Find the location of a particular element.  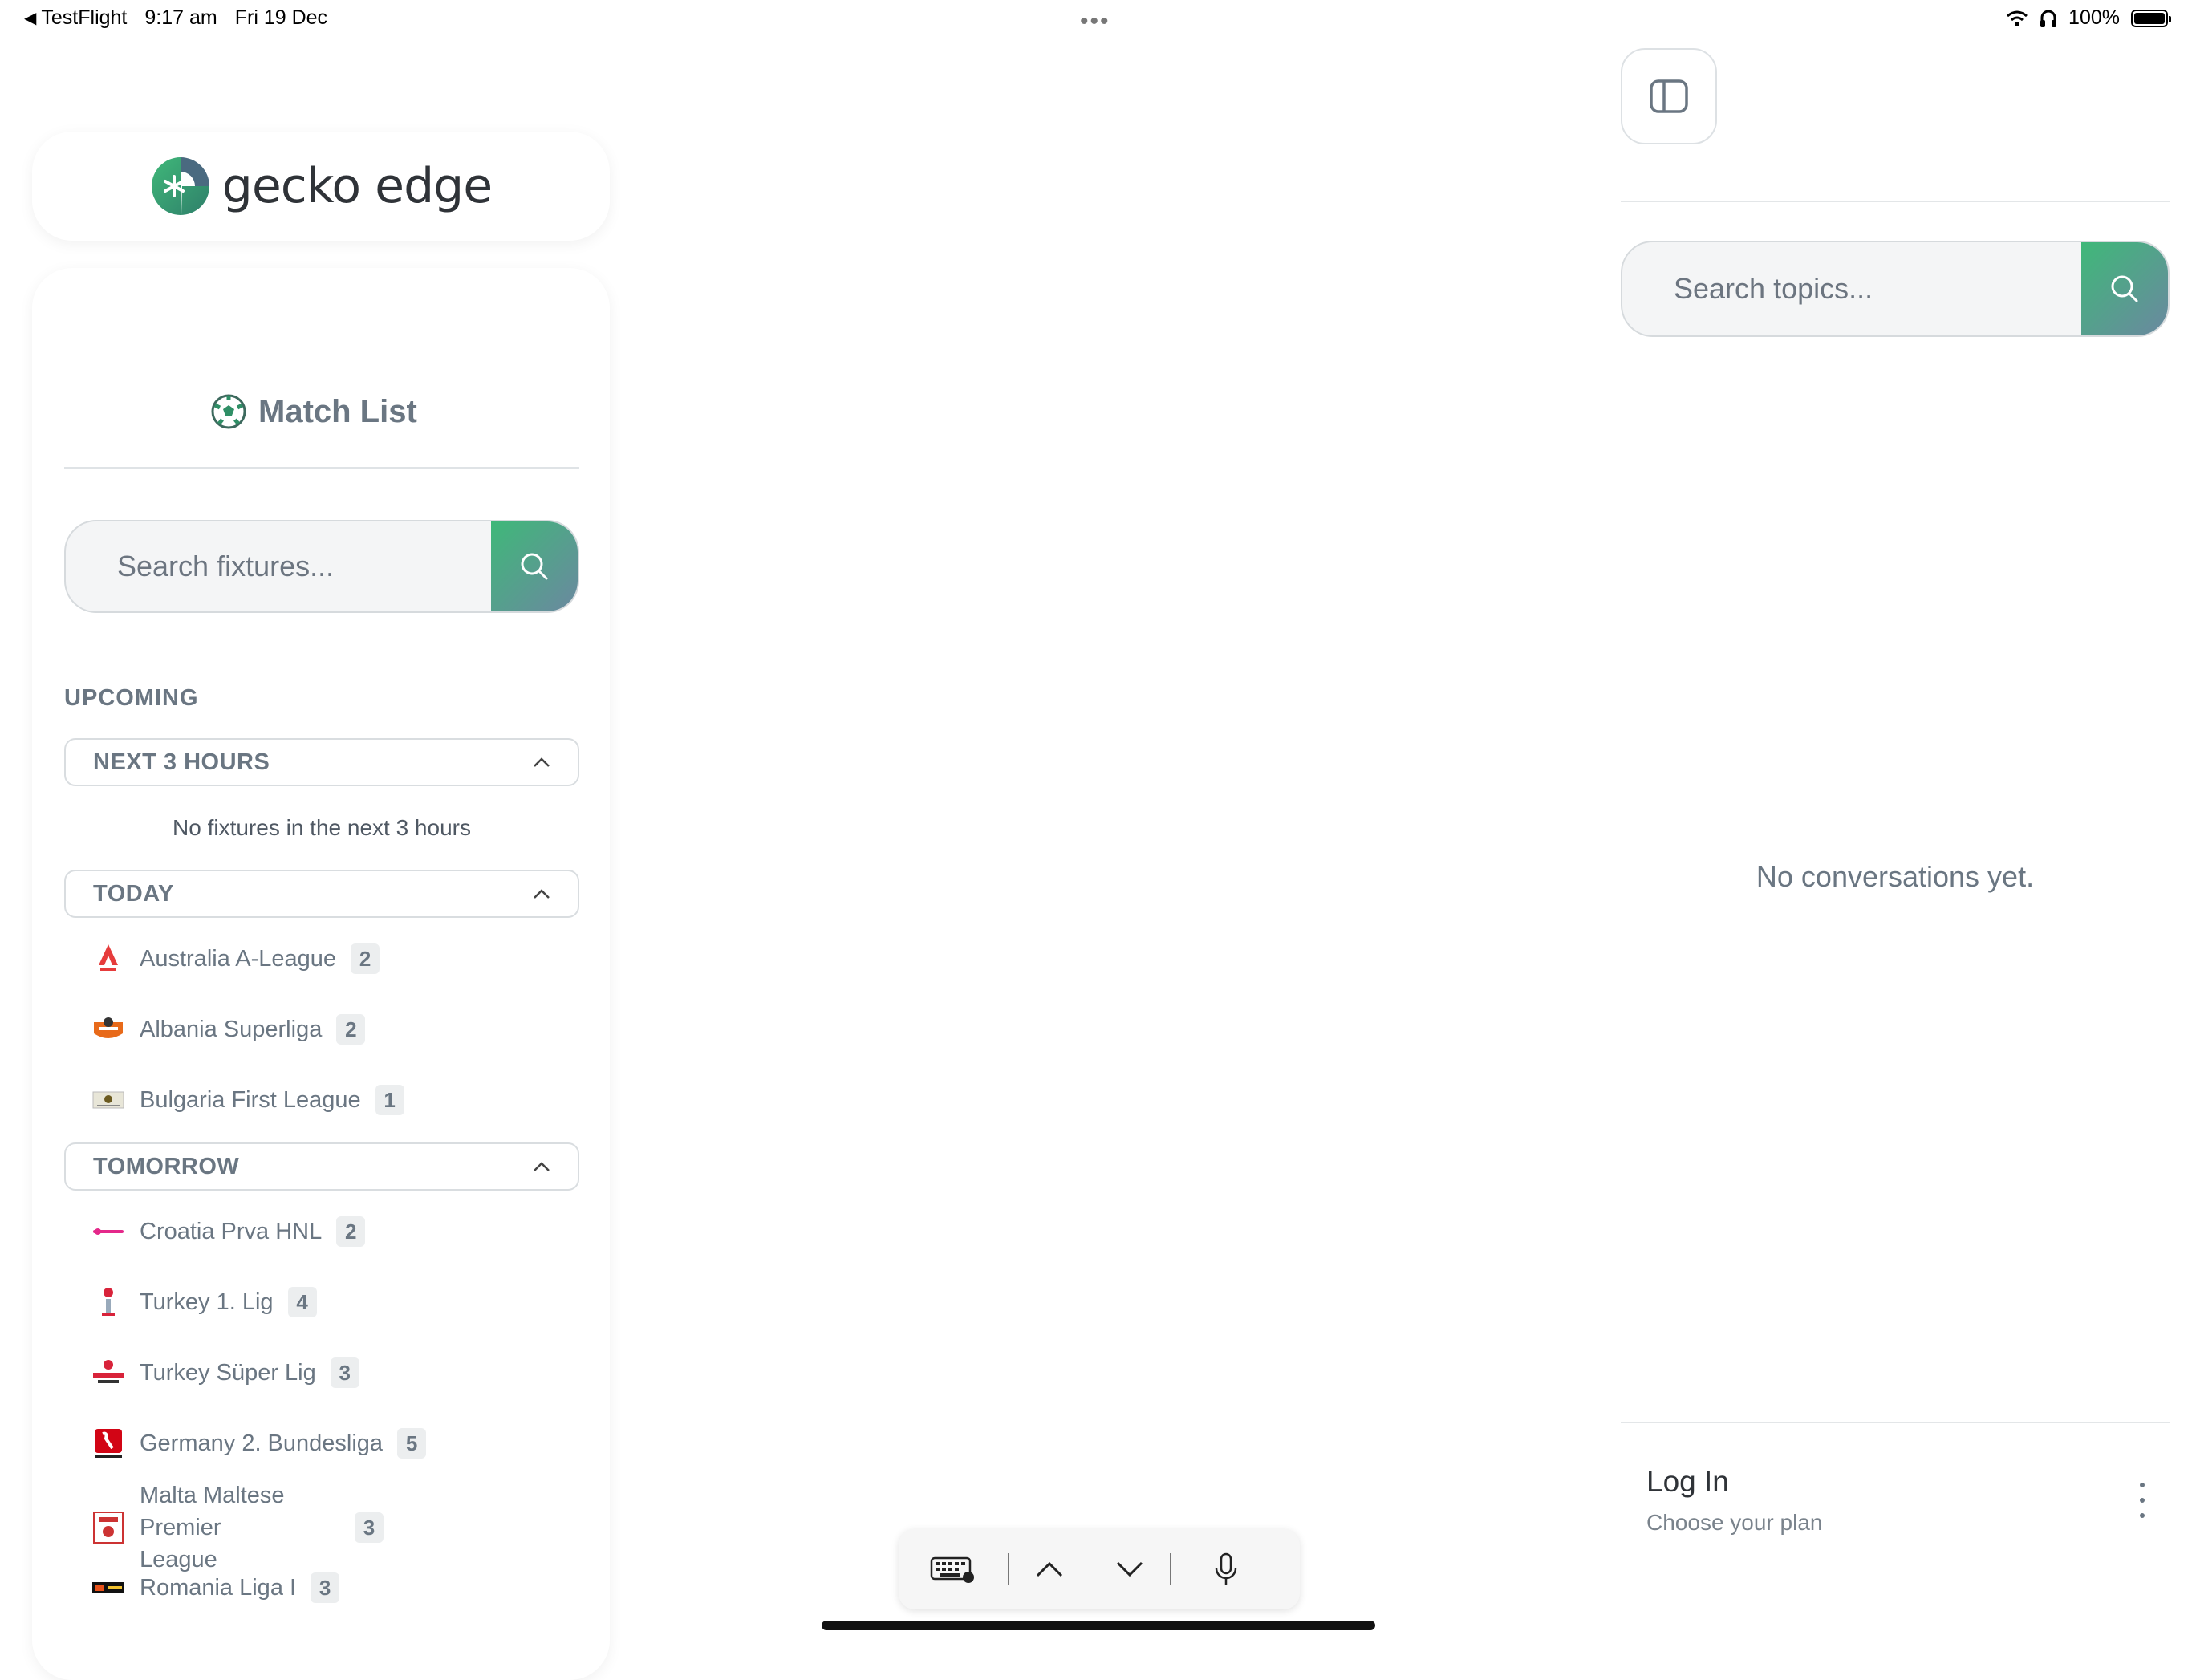

league-name: Bulgaria First League is located at coordinates (250, 1099).